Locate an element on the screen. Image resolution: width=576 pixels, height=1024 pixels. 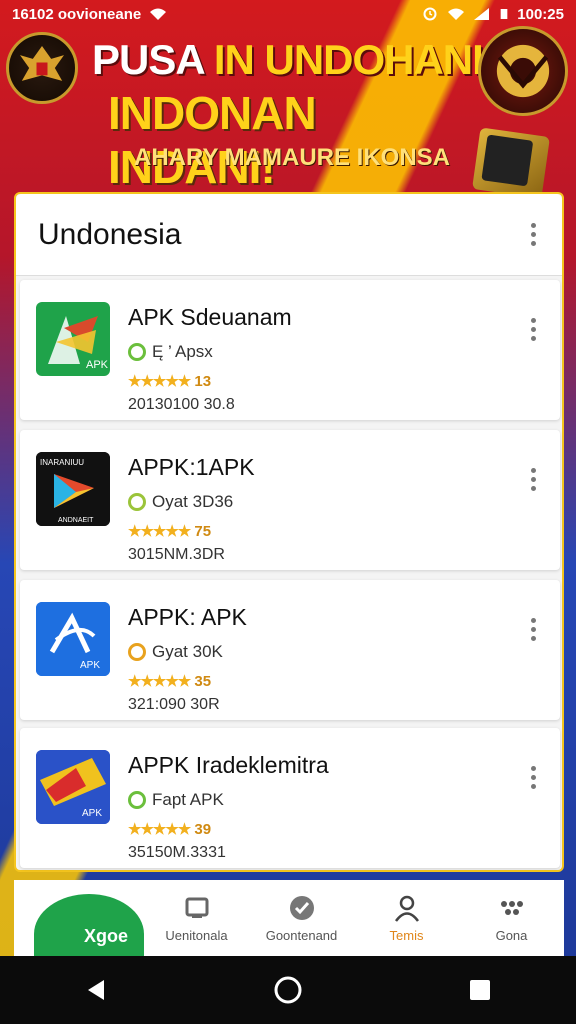
home-button is located at coordinates (288, 990).